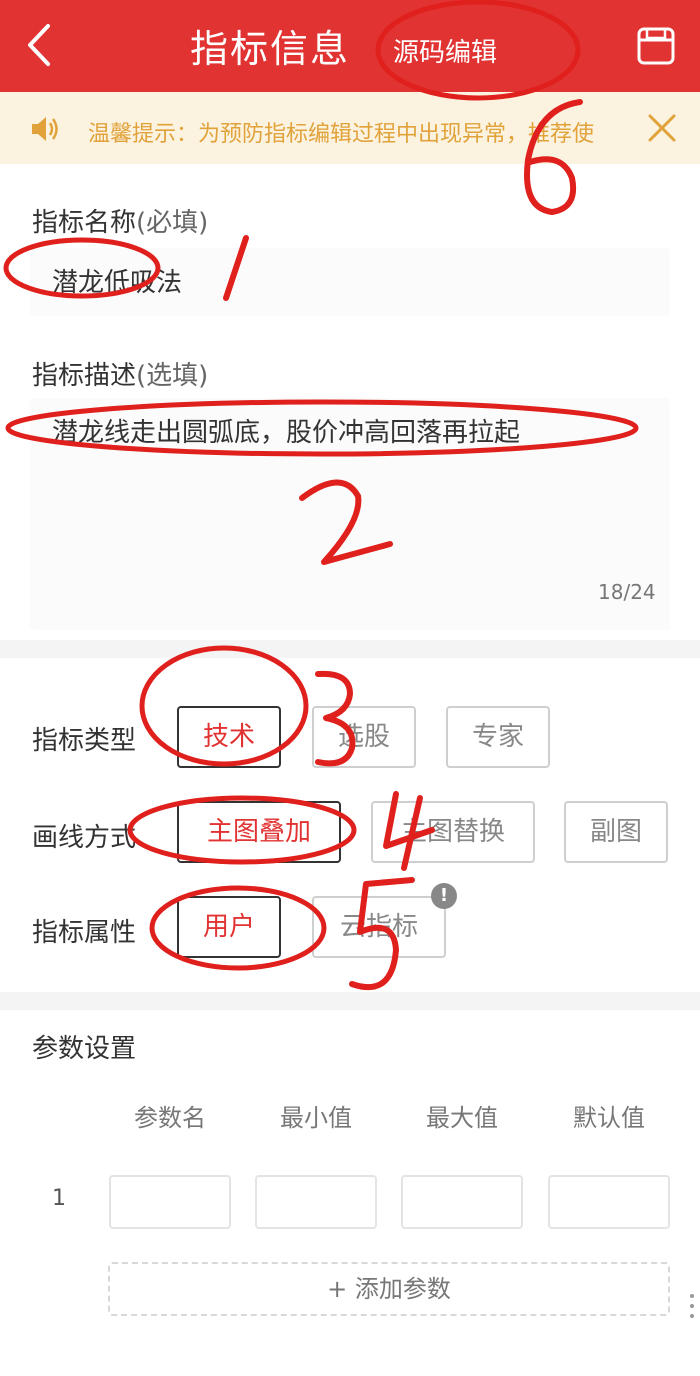 This screenshot has width=700, height=1376. Describe the element at coordinates (616, 832) in the screenshot. I see `draw-option-sub-chart: 副图` at that location.